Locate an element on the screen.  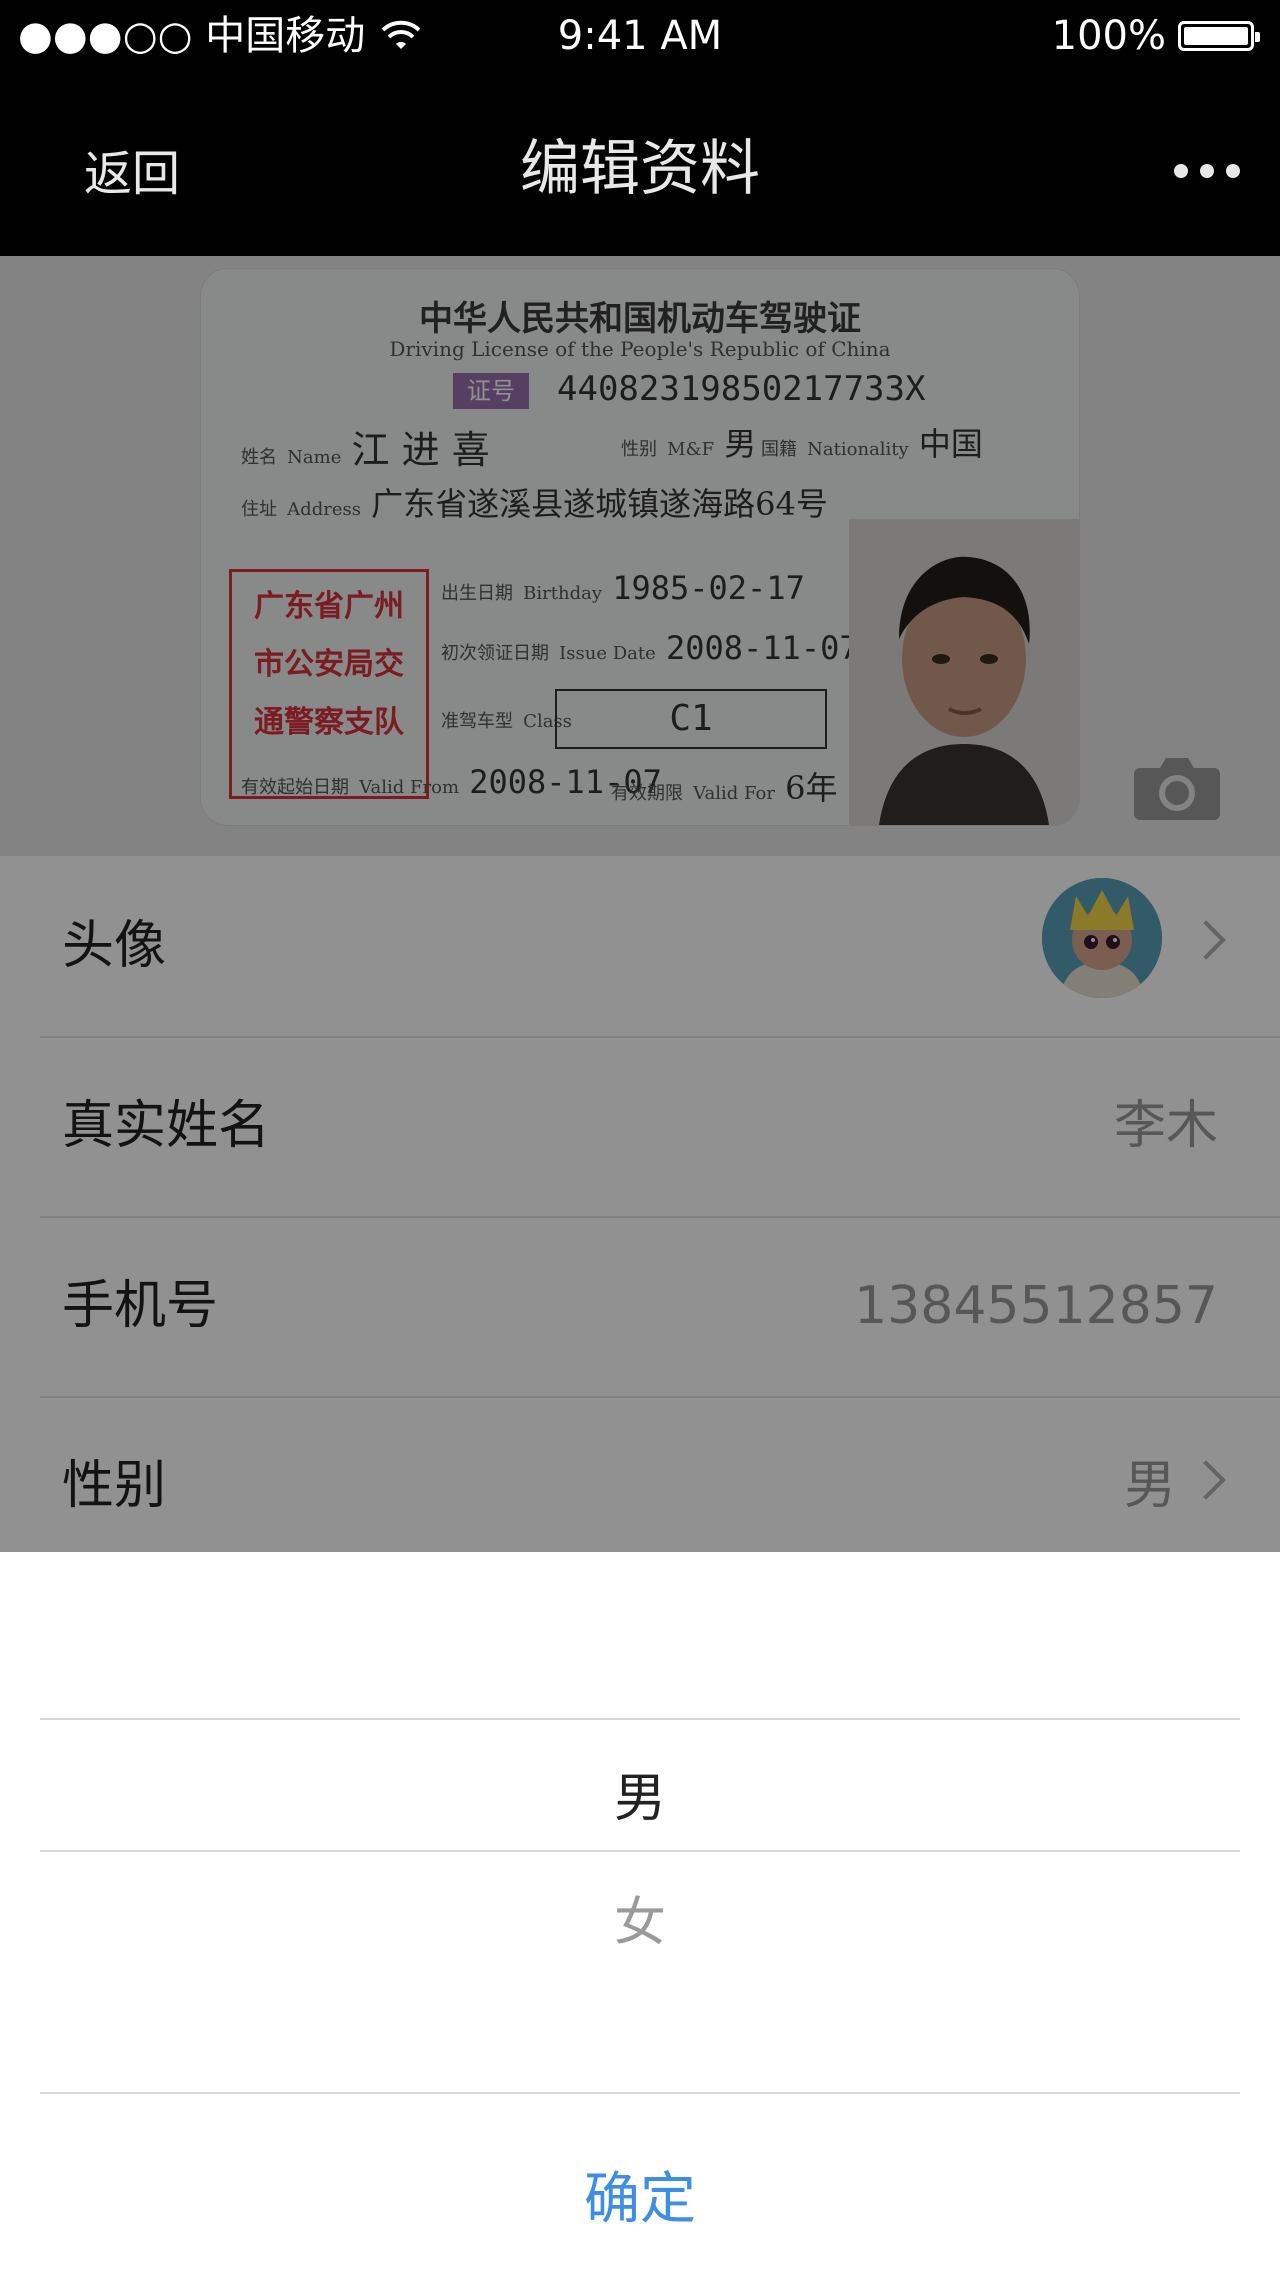
page-title: 编辑资料 is located at coordinates (640, 169).